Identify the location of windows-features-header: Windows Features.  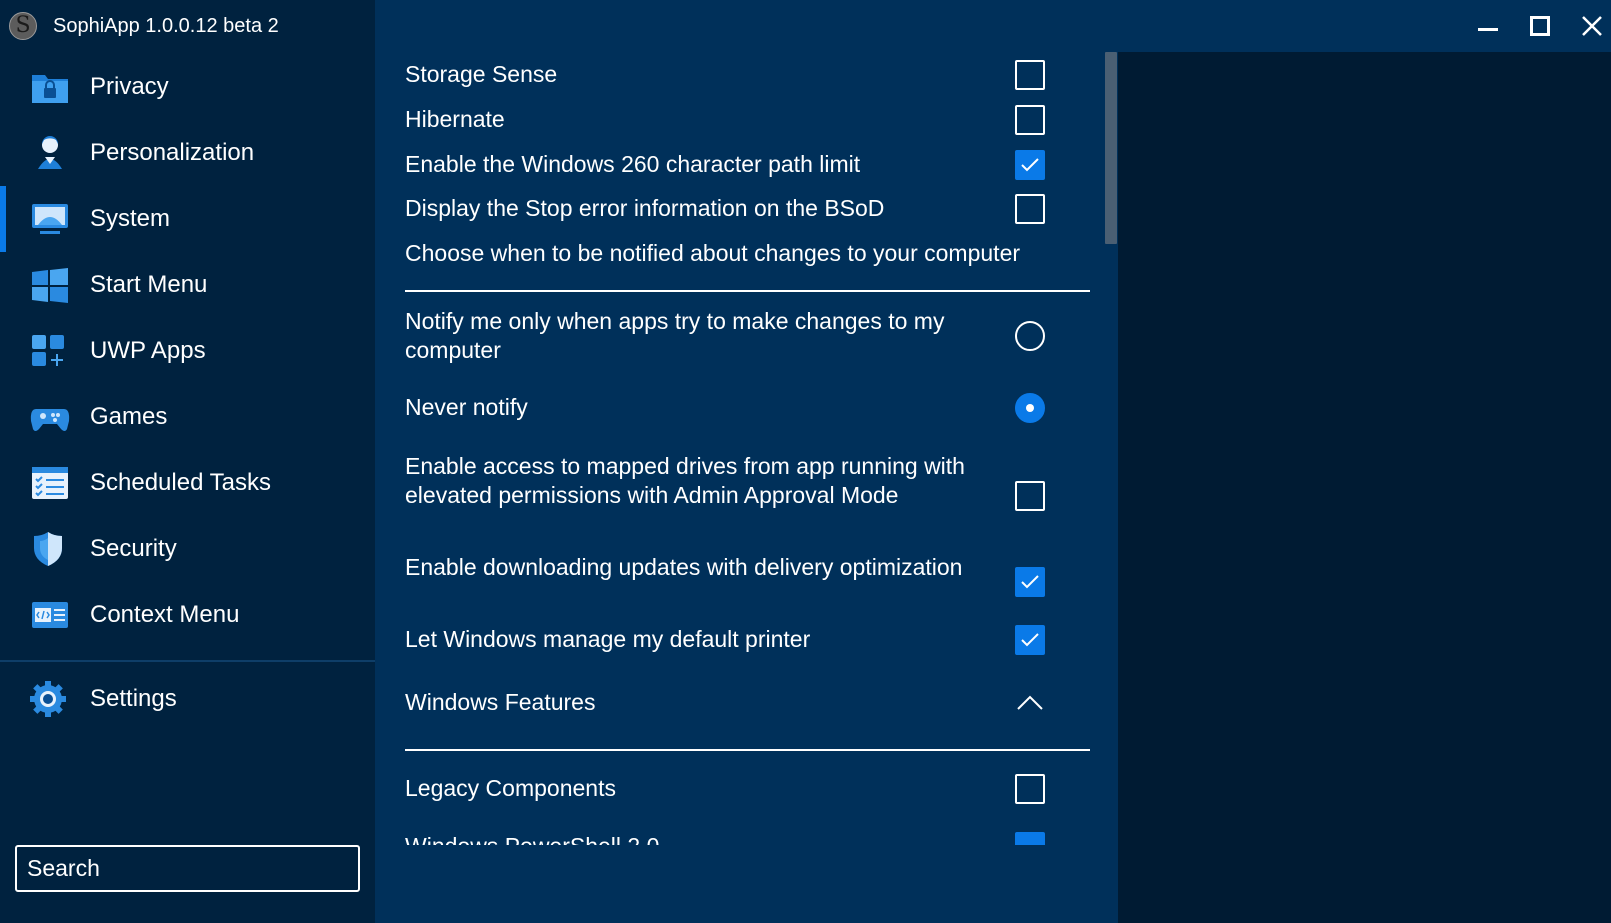
(500, 702).